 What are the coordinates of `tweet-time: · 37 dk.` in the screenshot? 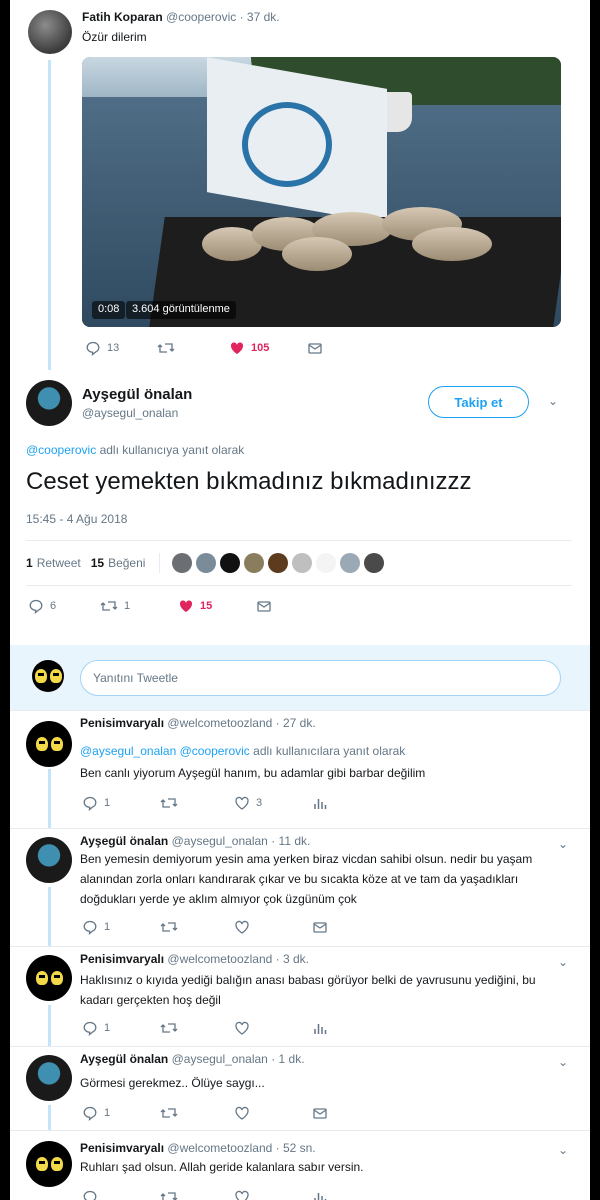 It's located at (260, 17).